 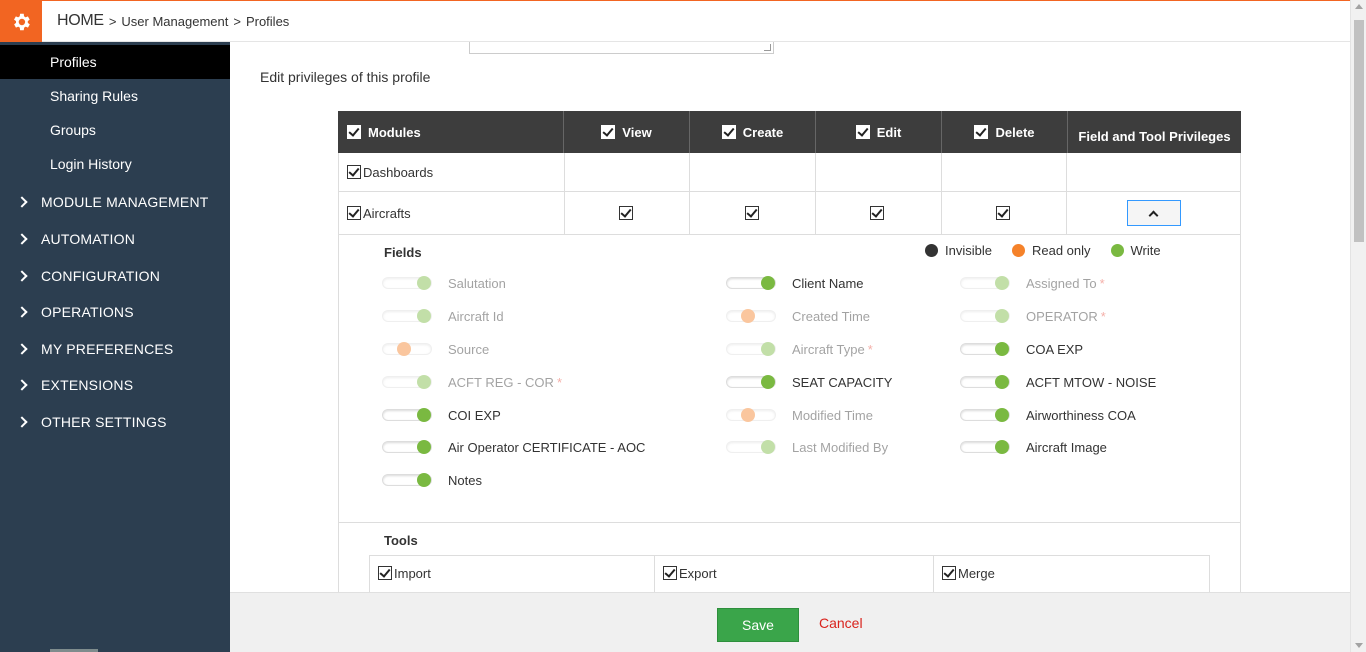 I want to click on field-toggle: Assigned To *, so click(x=1032, y=283).